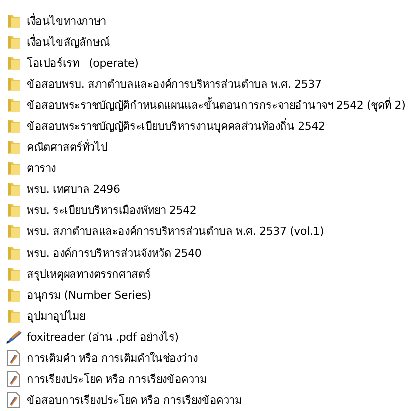 Image resolution: width=412 pixels, height=411 pixels. Describe the element at coordinates (206, 337) in the screenshot. I see `file-item: foxitreader (อ่าน .pdf อย่างไร)` at that location.